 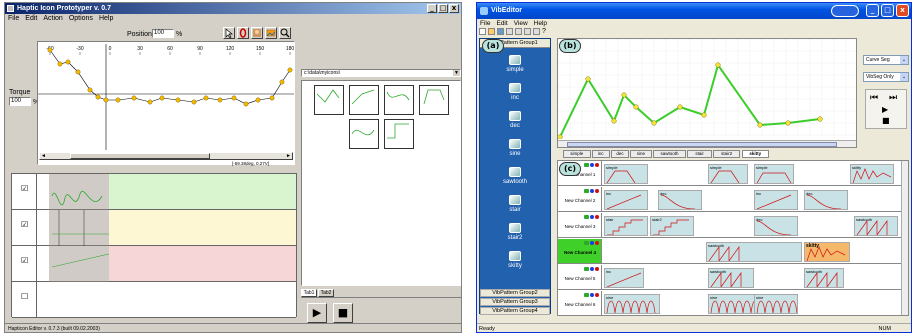 I want to click on fast-forward-button: ⏭, so click(x=893, y=98).